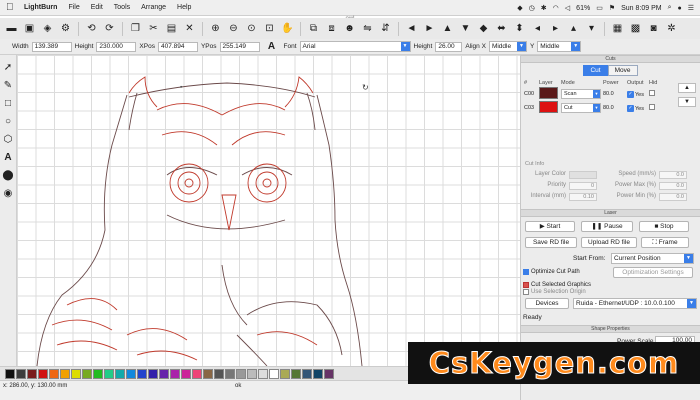 This screenshot has width=700, height=400. Describe the element at coordinates (507, 46) in the screenshot. I see `align-x-select: Middle ▼` at that location.